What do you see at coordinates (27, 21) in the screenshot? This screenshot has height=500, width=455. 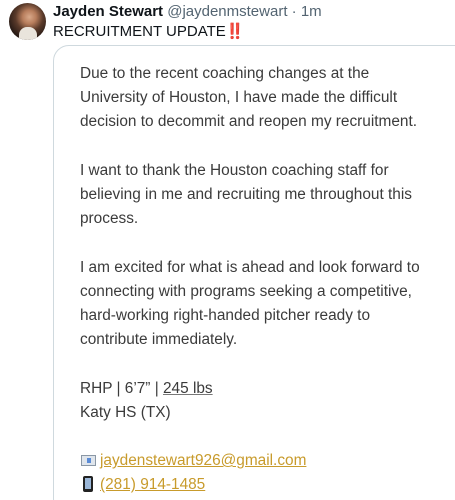 I see `avatar` at bounding box center [27, 21].